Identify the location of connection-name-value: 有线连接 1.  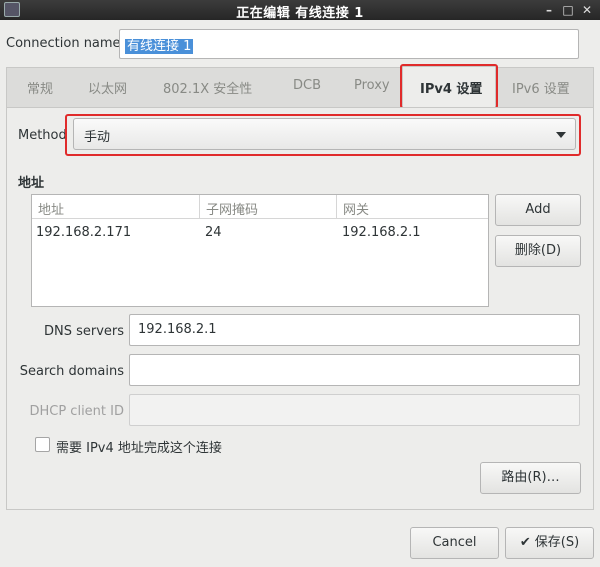
(159, 46).